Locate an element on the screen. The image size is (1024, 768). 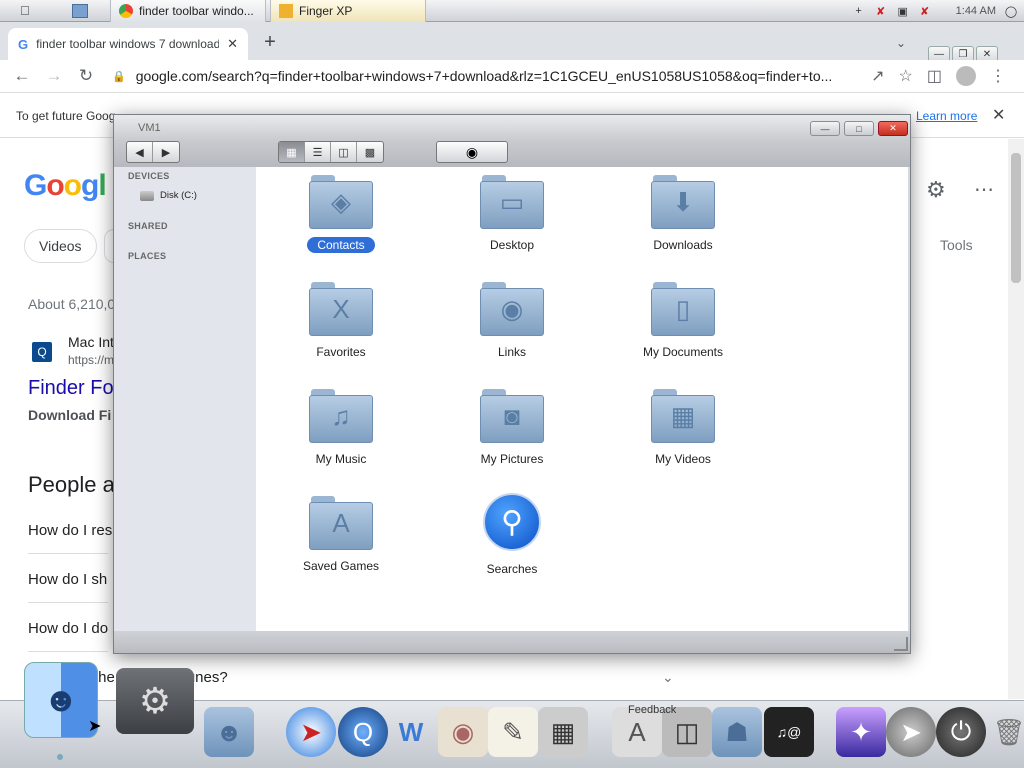
mouse-cursor-icon: ➤ is located at coordinates (95, 726).